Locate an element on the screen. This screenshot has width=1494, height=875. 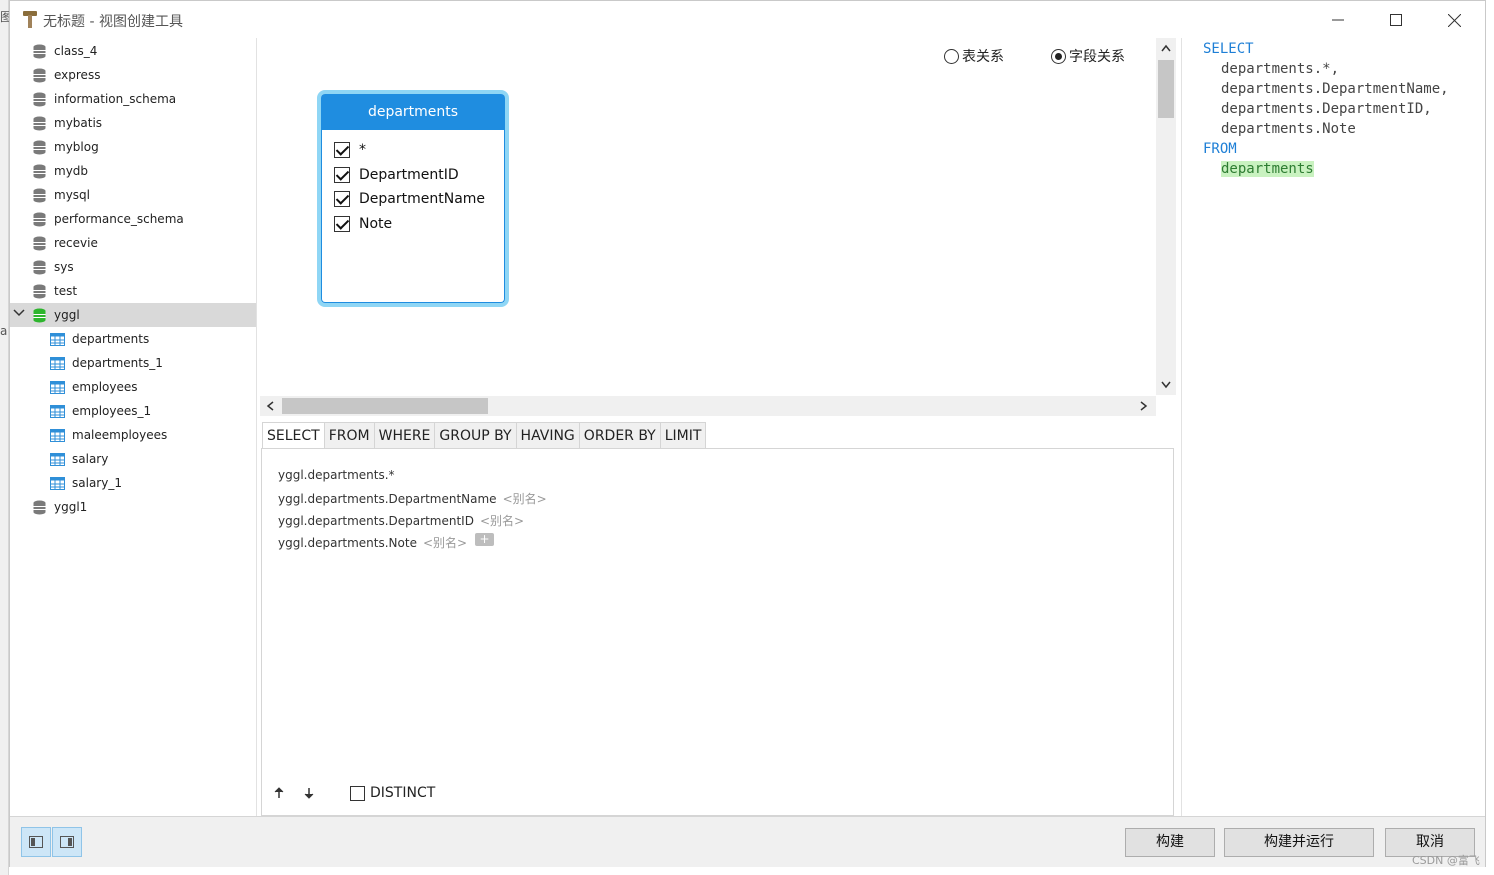
field-row: DepartmentID is located at coordinates (396, 175).